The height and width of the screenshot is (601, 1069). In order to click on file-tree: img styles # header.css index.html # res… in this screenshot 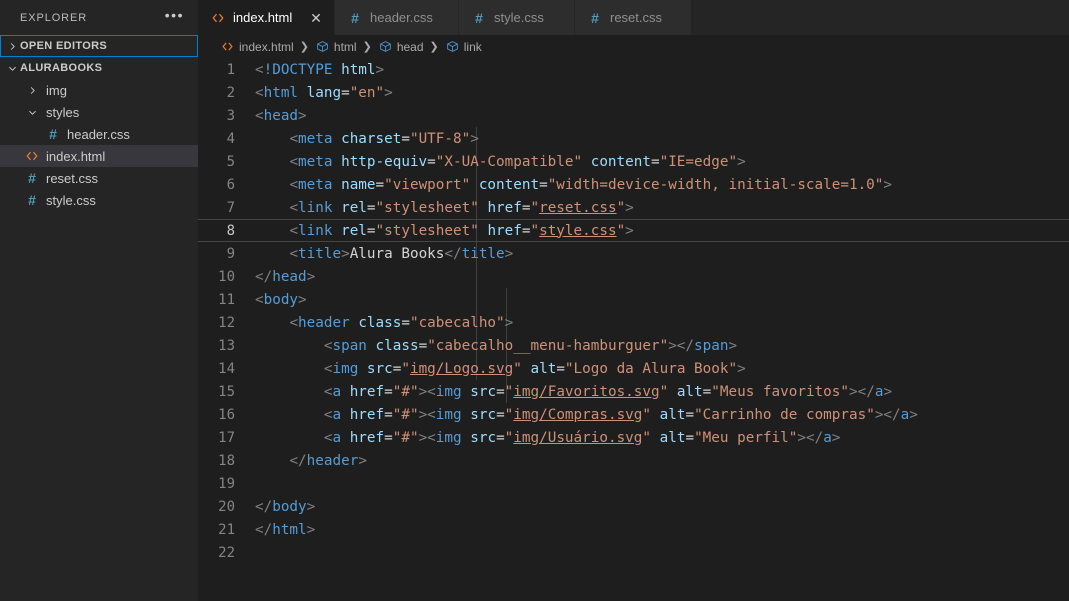, I will do `click(99, 145)`.